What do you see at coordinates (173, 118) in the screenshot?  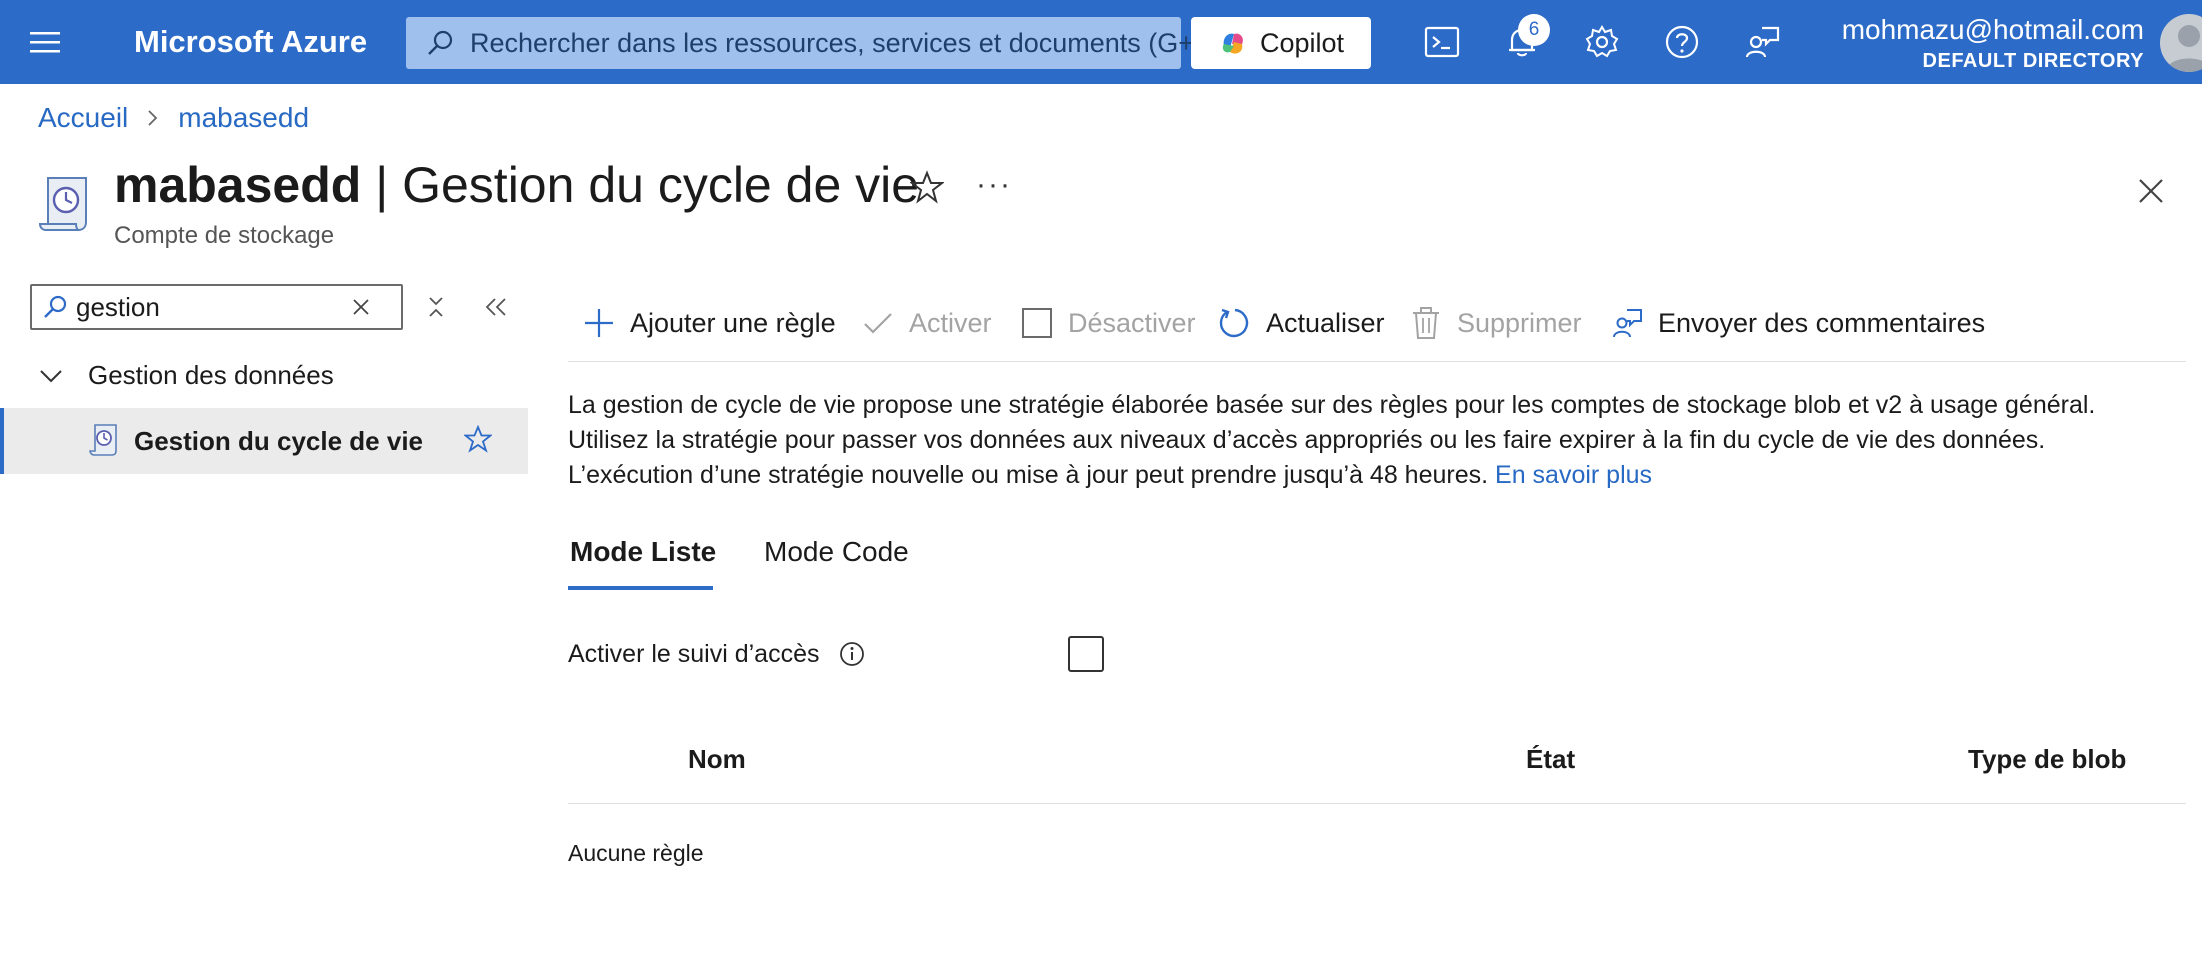 I see `breadcrumb: Accueil mabasedd` at bounding box center [173, 118].